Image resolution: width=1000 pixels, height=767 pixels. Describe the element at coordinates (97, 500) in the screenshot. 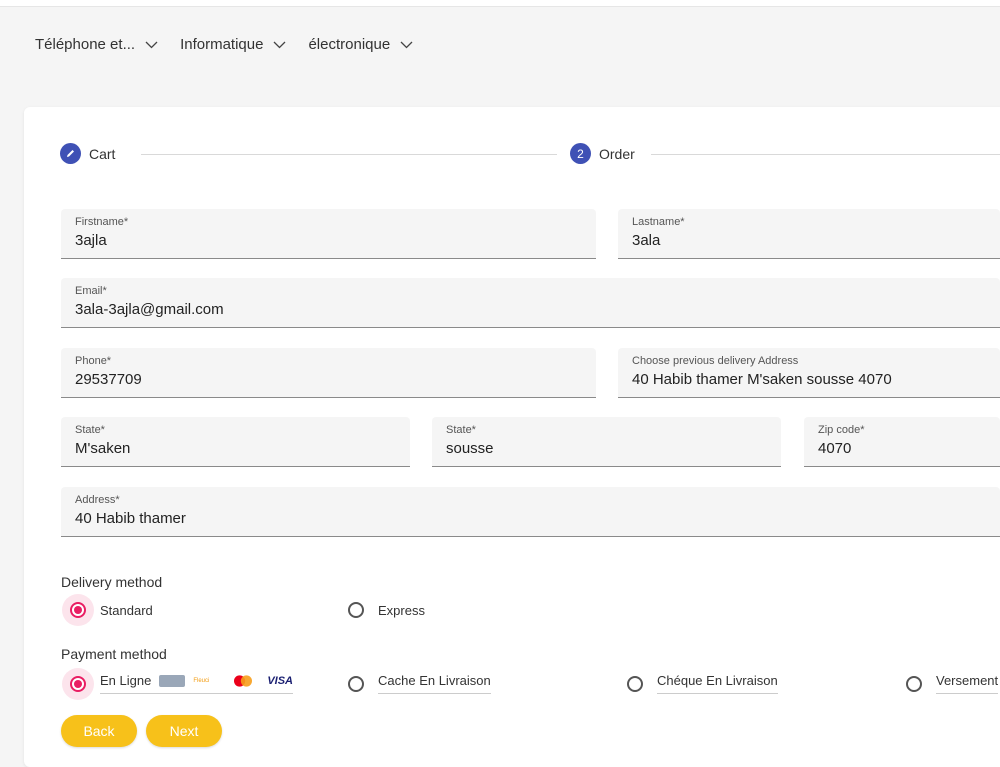

I see `field-label: Address*` at that location.